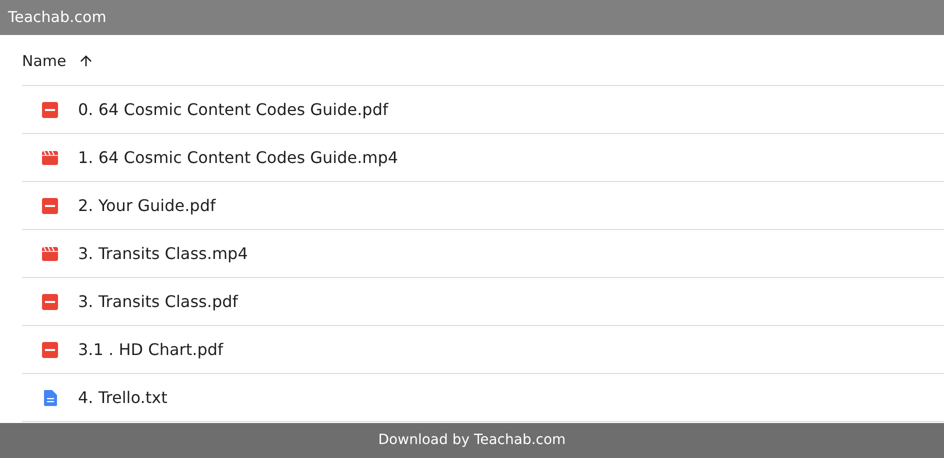 Image resolution: width=944 pixels, height=458 pixels. Describe the element at coordinates (57, 17) in the screenshot. I see `site-title: Teachab.com` at that location.